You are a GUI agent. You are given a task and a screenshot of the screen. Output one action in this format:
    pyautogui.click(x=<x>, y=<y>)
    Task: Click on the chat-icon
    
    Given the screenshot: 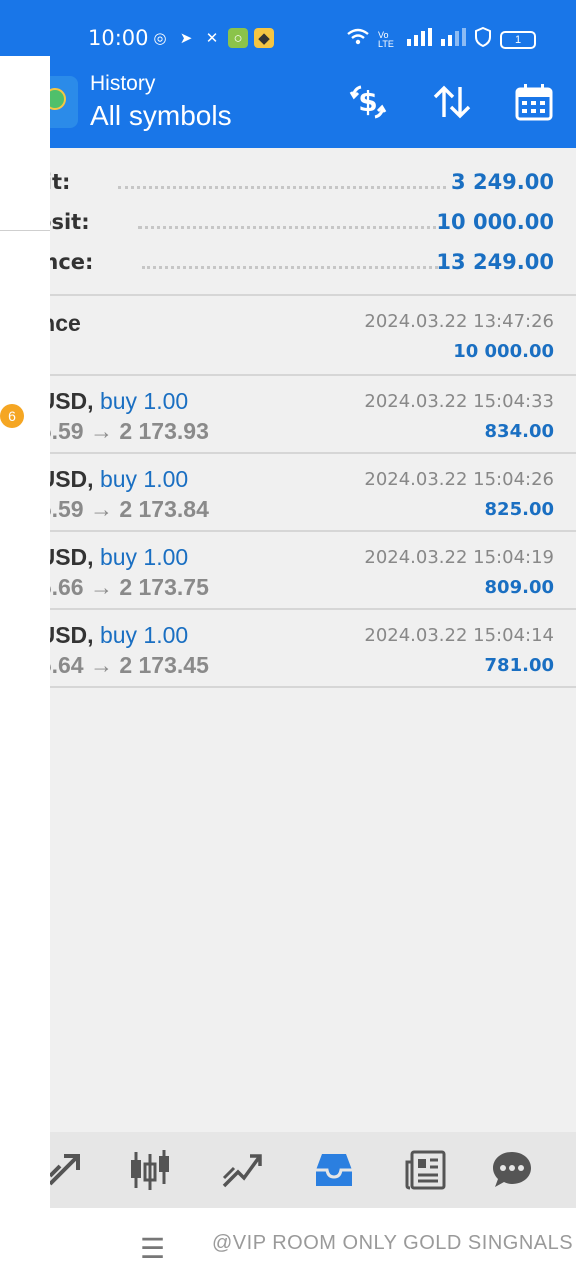 What is the action you would take?
    pyautogui.click(x=512, y=1169)
    